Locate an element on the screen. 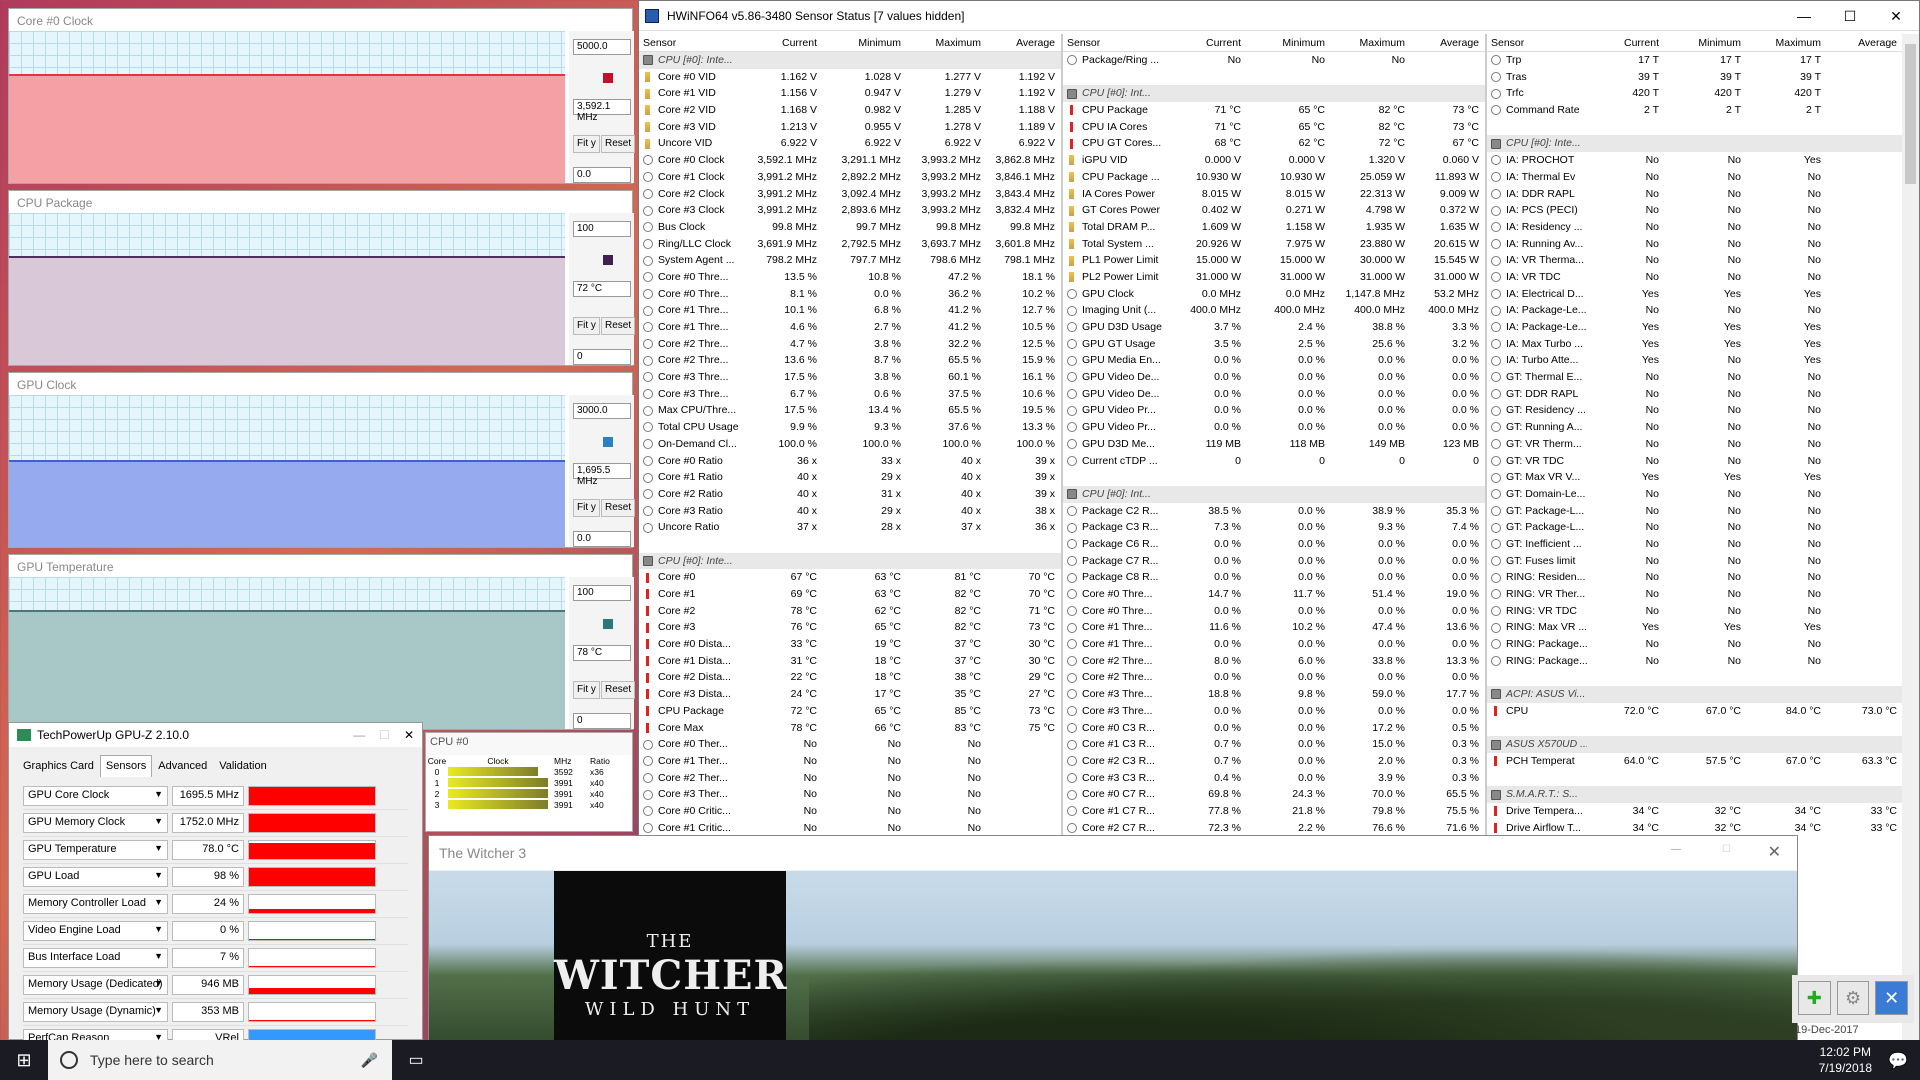 The width and height of the screenshot is (1920, 1080). sensor-row: GT: Domain-Le... No No No is located at coordinates (1694, 494).